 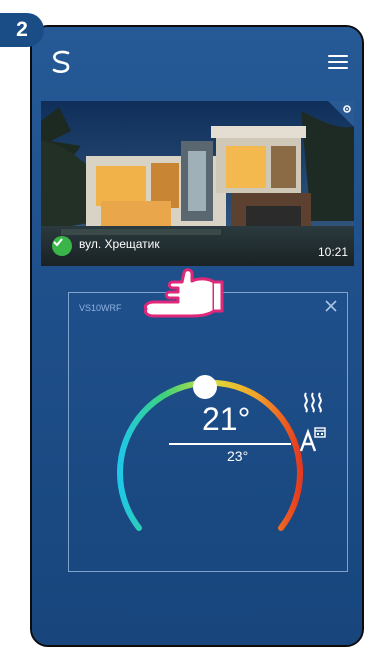 What do you see at coordinates (226, 419) in the screenshot?
I see `current-temperature: 21°` at bounding box center [226, 419].